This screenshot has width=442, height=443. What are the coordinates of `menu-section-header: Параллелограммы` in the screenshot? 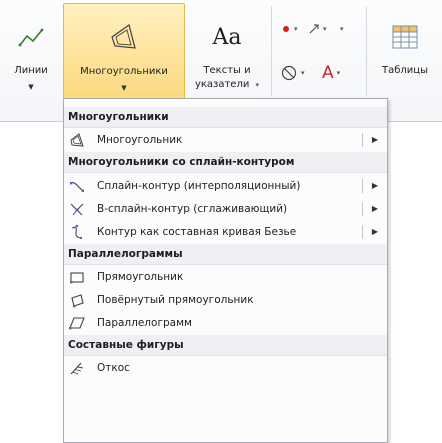 It's located at (225, 254).